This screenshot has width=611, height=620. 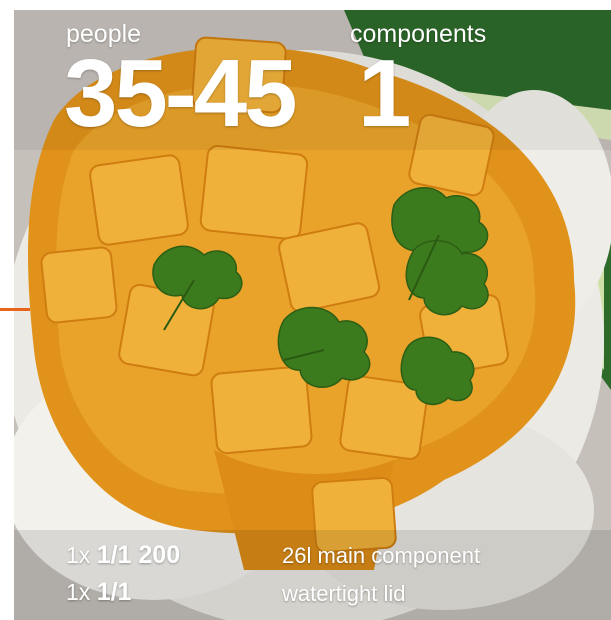 What do you see at coordinates (114, 592) in the screenshot?
I see `spec-size: 1/1` at bounding box center [114, 592].